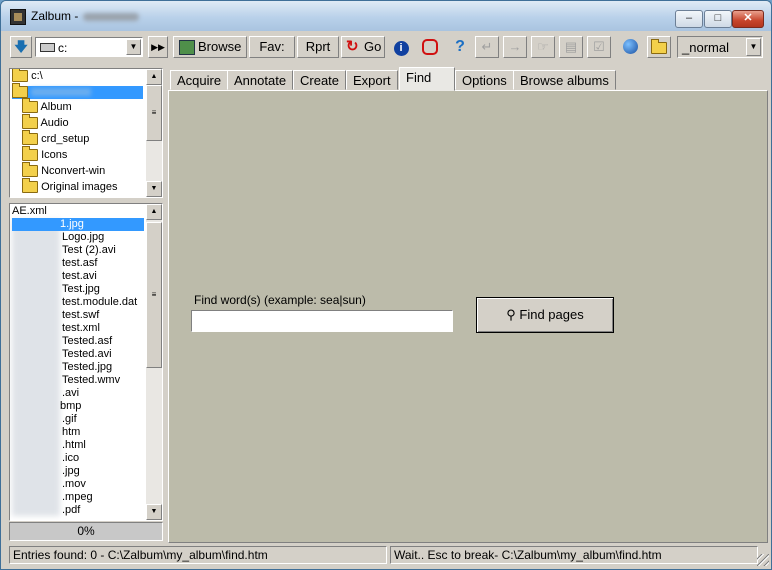  What do you see at coordinates (74, 445) in the screenshot?
I see `list-item: .html` at bounding box center [74, 445].